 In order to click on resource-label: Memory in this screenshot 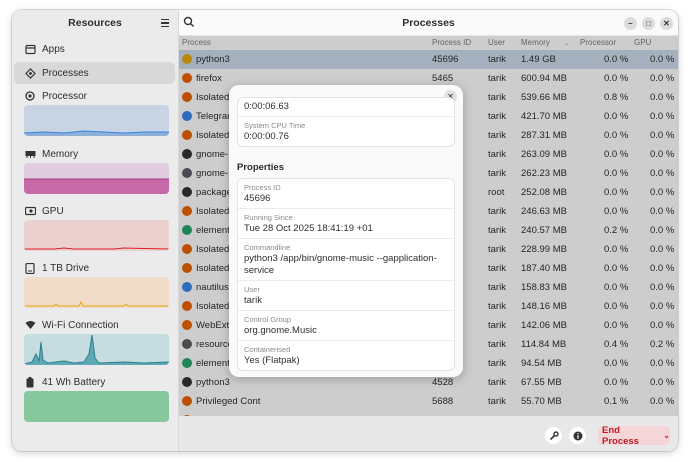, I will do `click(60, 154)`.